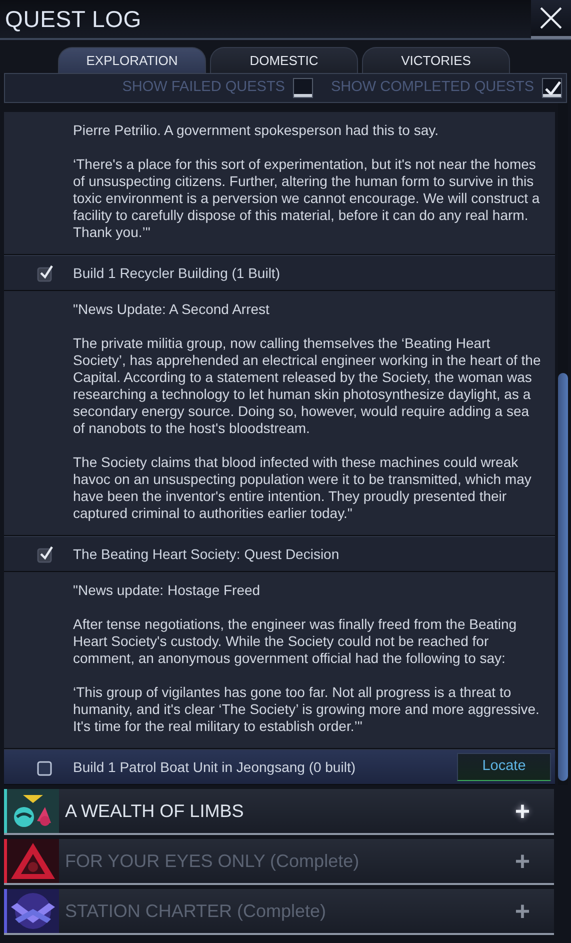 The image size is (571, 943). I want to click on quest-title: A WEALTH OF LIMBS, so click(154, 811).